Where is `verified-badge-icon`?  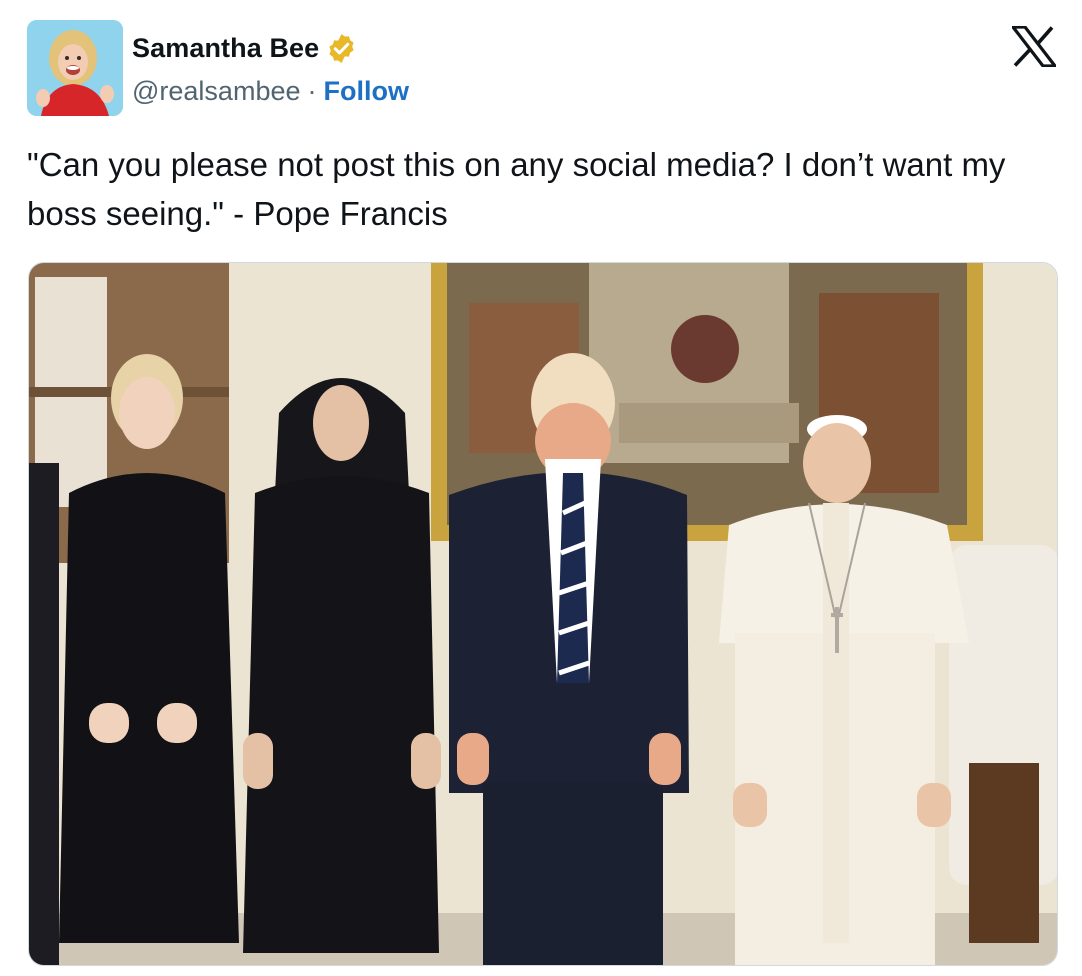 verified-badge-icon is located at coordinates (341, 48).